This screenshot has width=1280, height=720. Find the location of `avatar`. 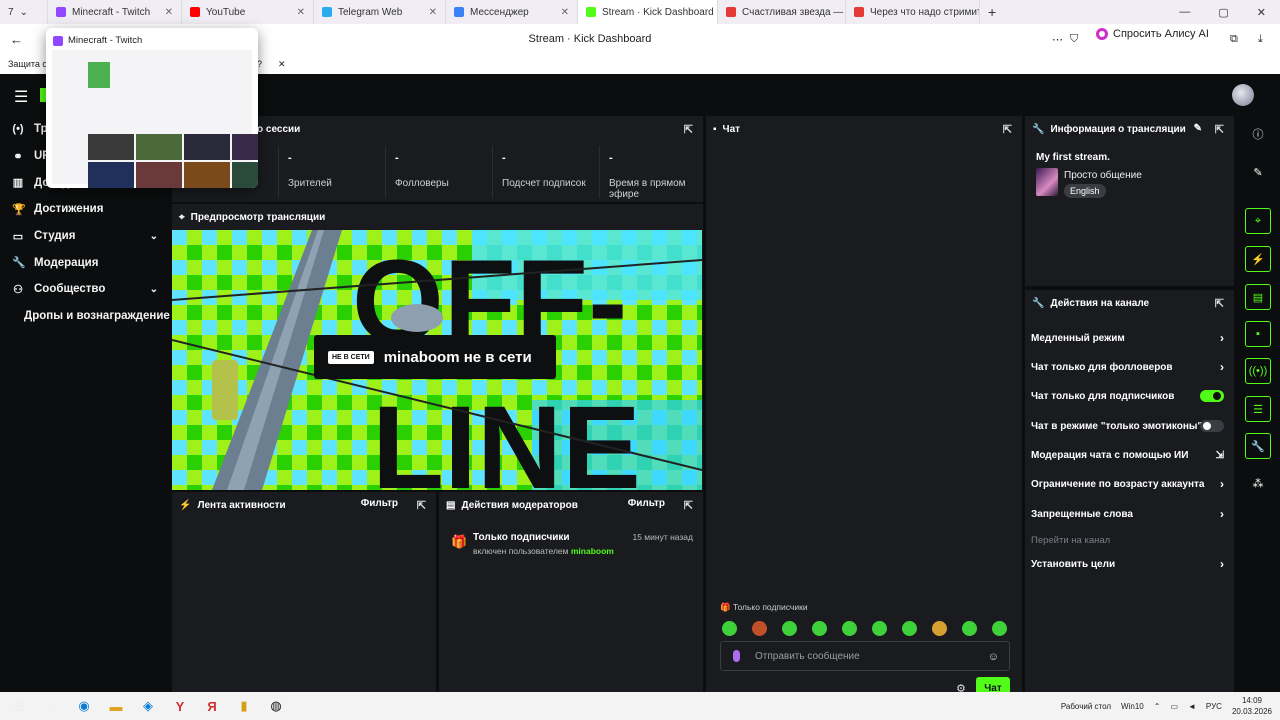

avatar is located at coordinates (1243, 95).